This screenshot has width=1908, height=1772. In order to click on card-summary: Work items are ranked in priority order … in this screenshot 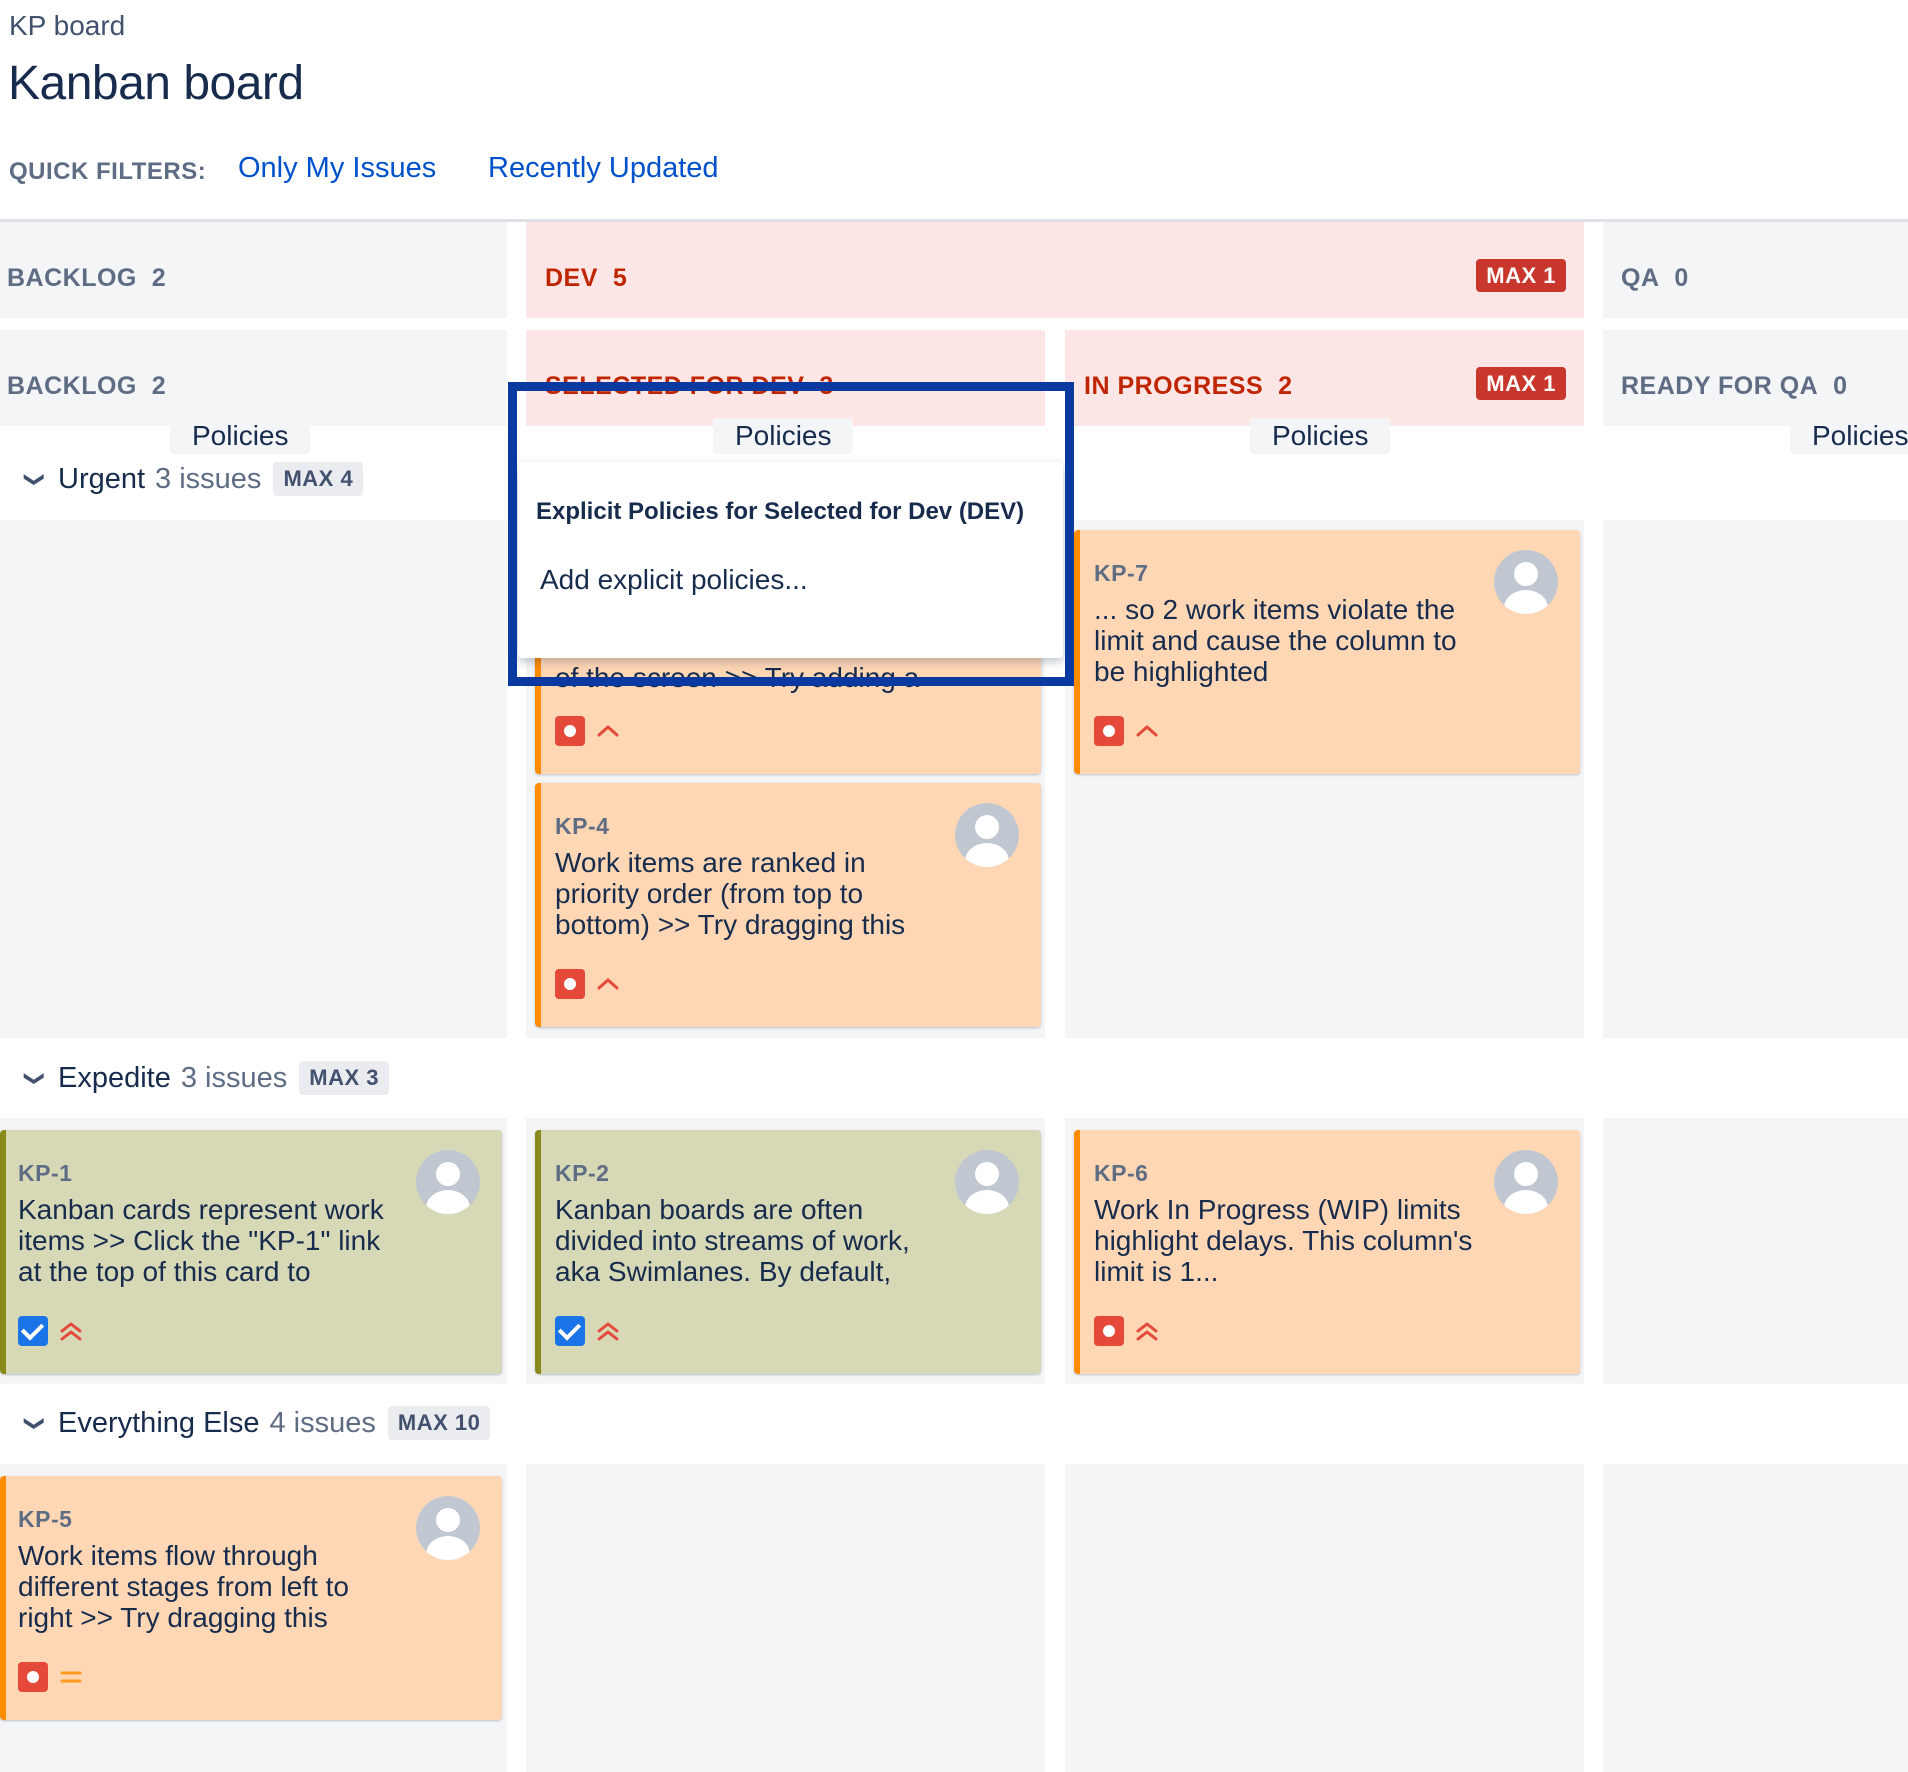, I will do `click(730, 893)`.